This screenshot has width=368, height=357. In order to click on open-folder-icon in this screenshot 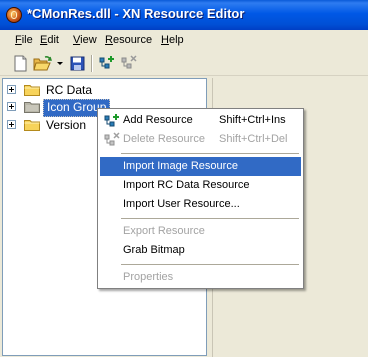, I will do `click(42, 63)`.